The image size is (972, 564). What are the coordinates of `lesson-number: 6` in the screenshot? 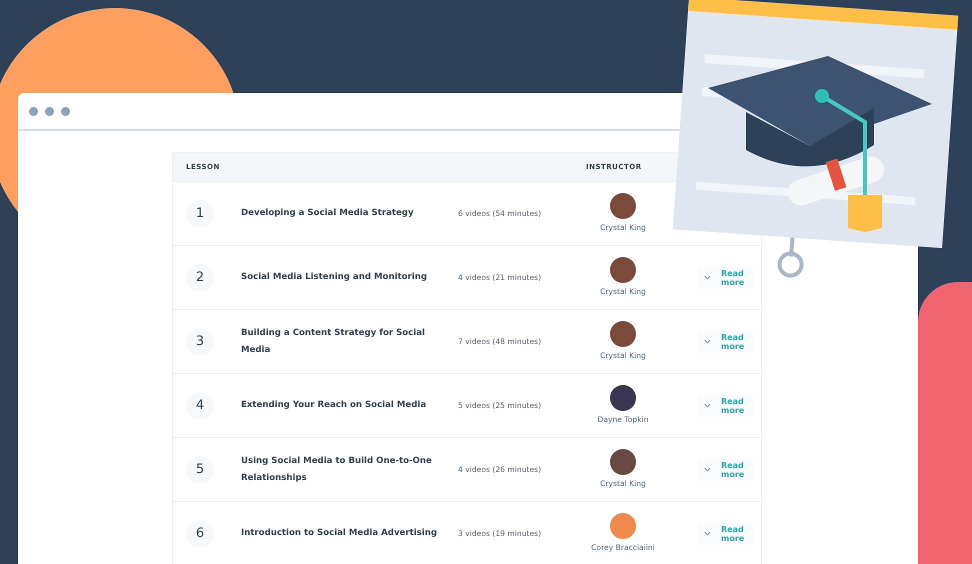 It's located at (200, 534).